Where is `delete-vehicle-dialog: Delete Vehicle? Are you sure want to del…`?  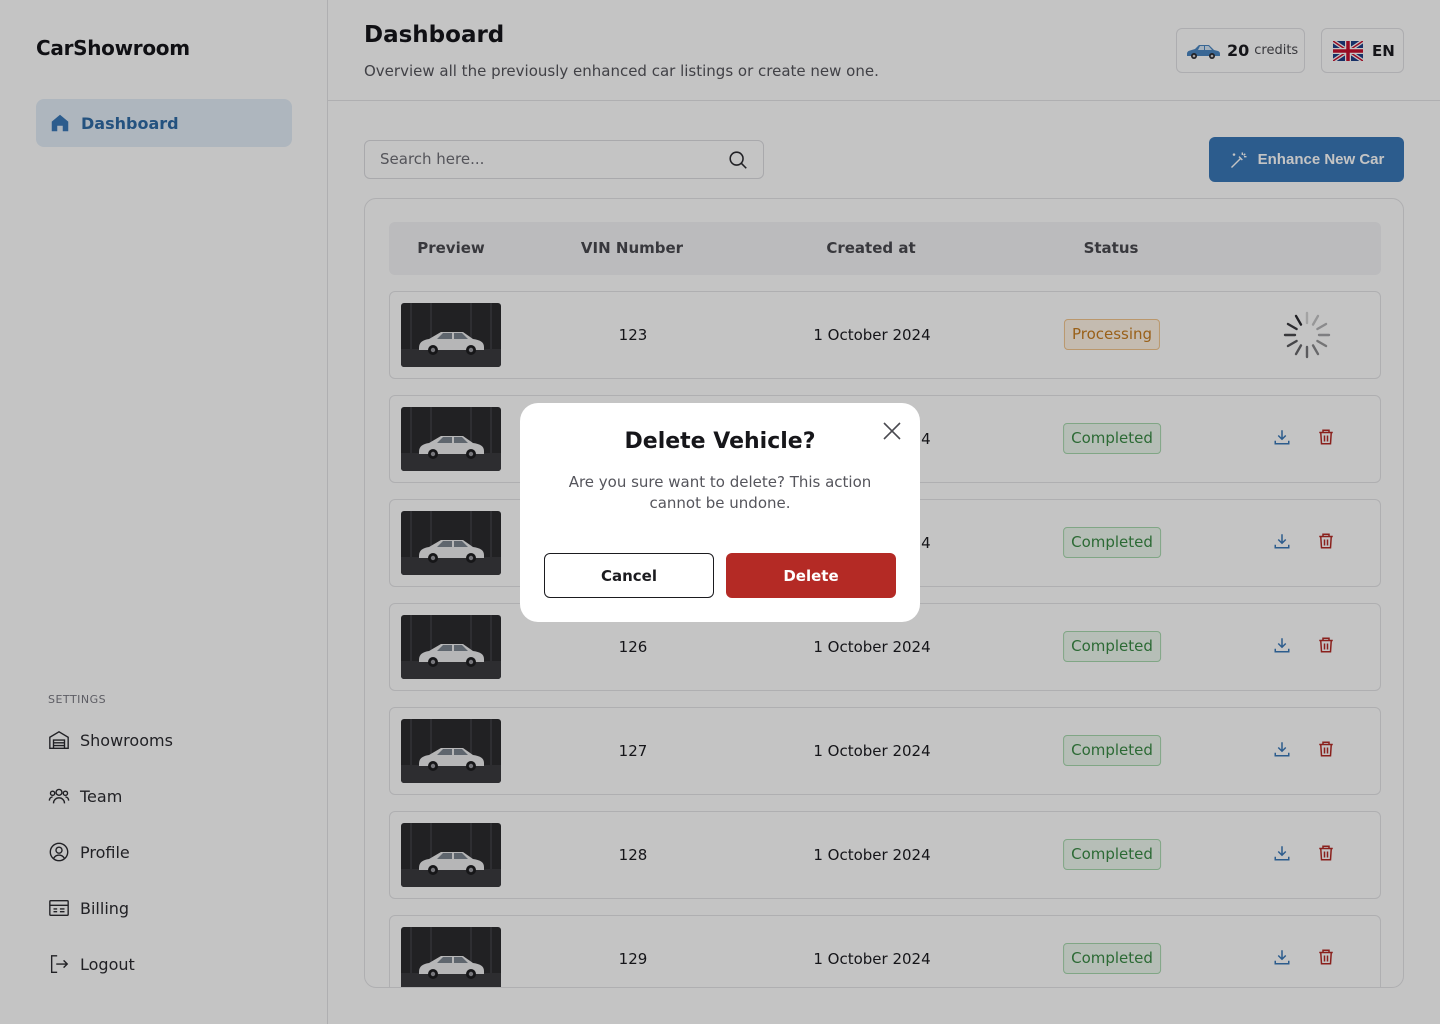
delete-vehicle-dialog: Delete Vehicle? Are you sure want to del… is located at coordinates (720, 512).